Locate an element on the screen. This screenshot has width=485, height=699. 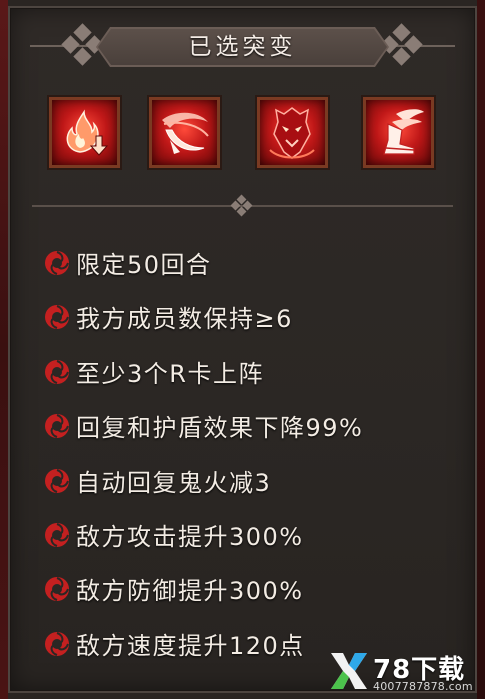
demon-shield-icon is located at coordinates (292, 133).